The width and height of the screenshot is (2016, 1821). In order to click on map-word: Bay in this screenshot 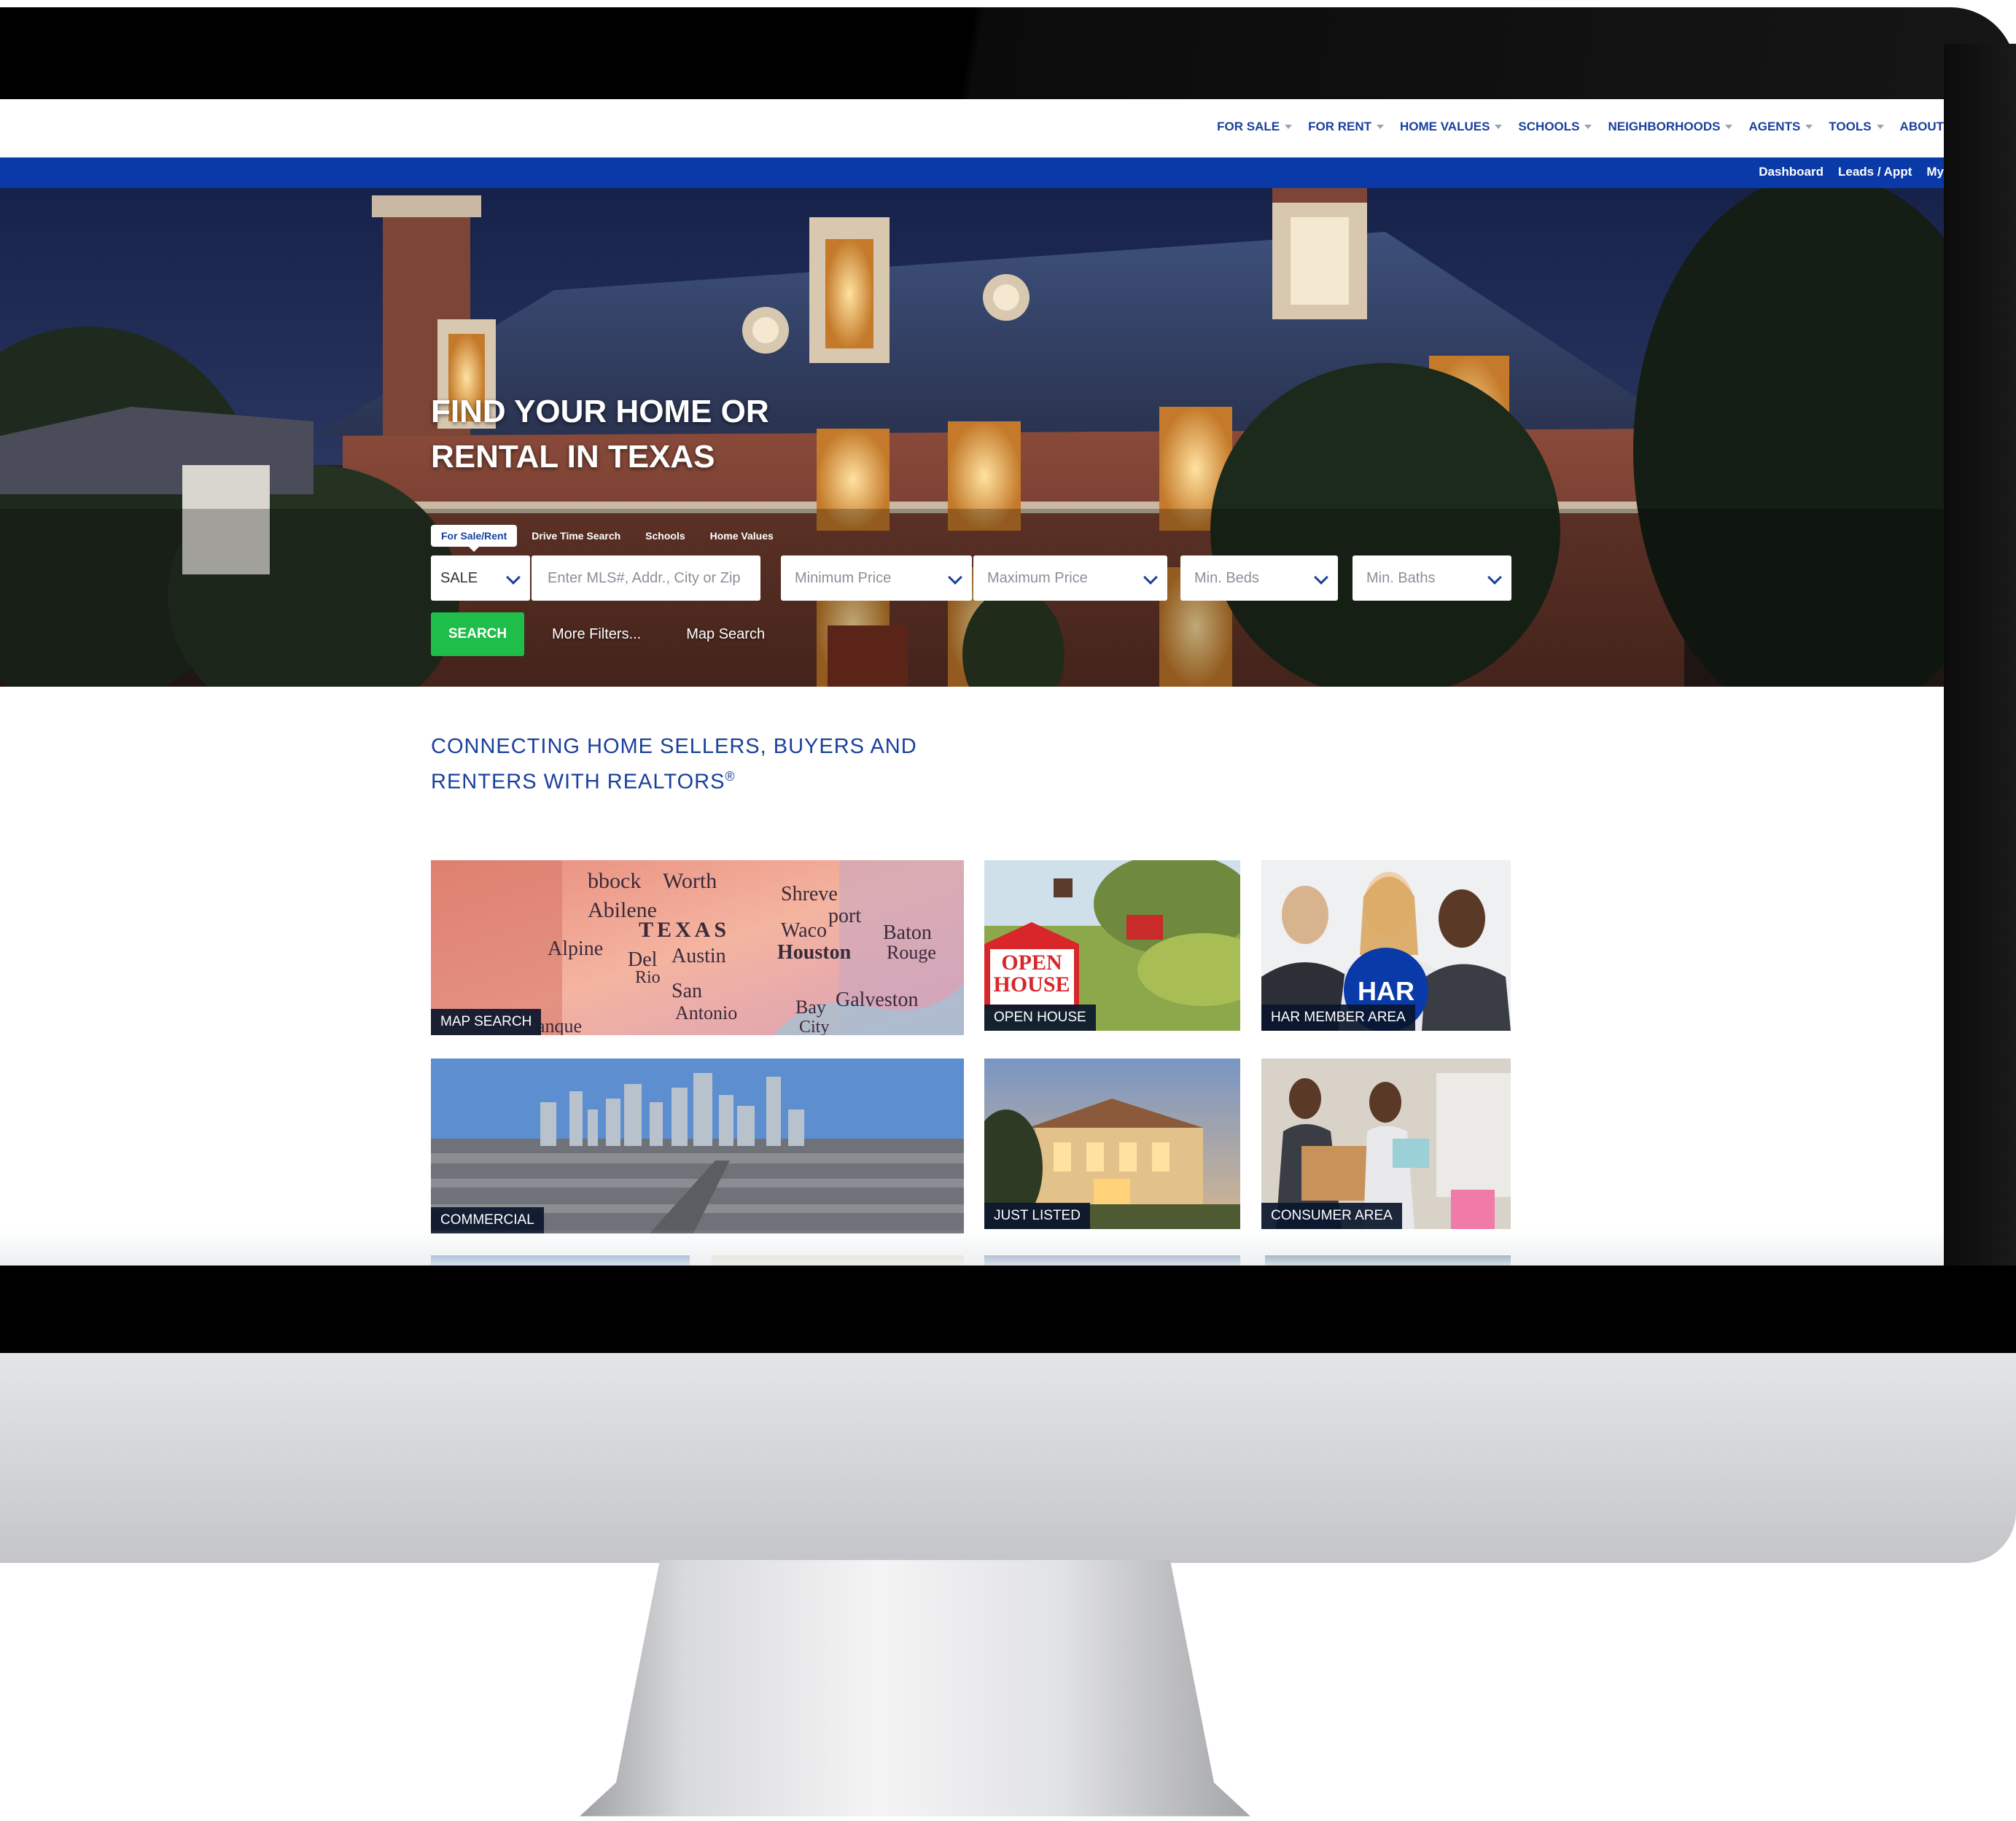, I will do `click(810, 1007)`.